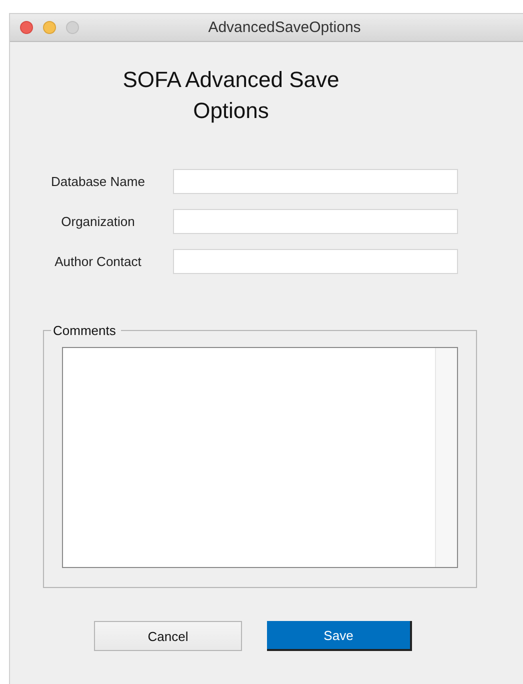  What do you see at coordinates (98, 261) in the screenshot?
I see `field-label: Author Contact` at bounding box center [98, 261].